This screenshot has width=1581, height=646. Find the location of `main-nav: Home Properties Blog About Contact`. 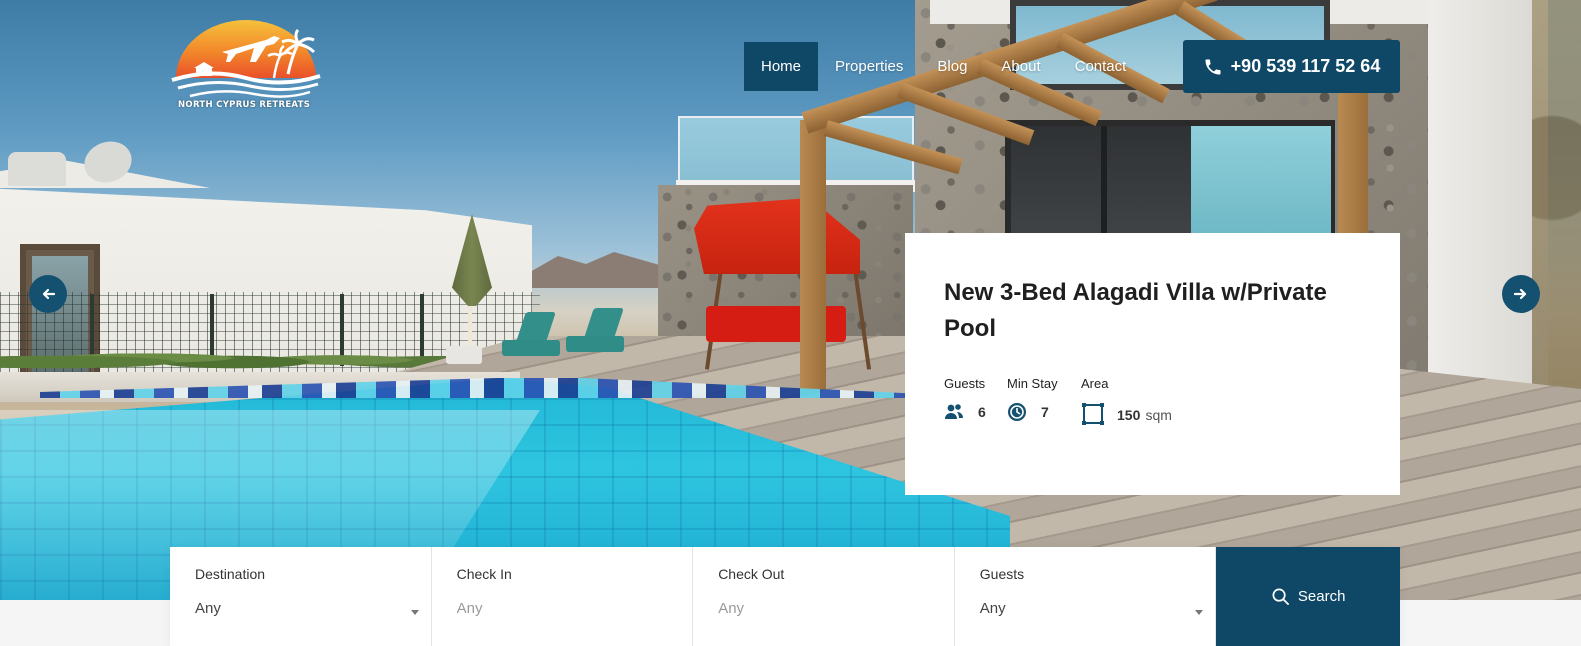

main-nav: Home Properties Blog About Contact is located at coordinates (943, 66).